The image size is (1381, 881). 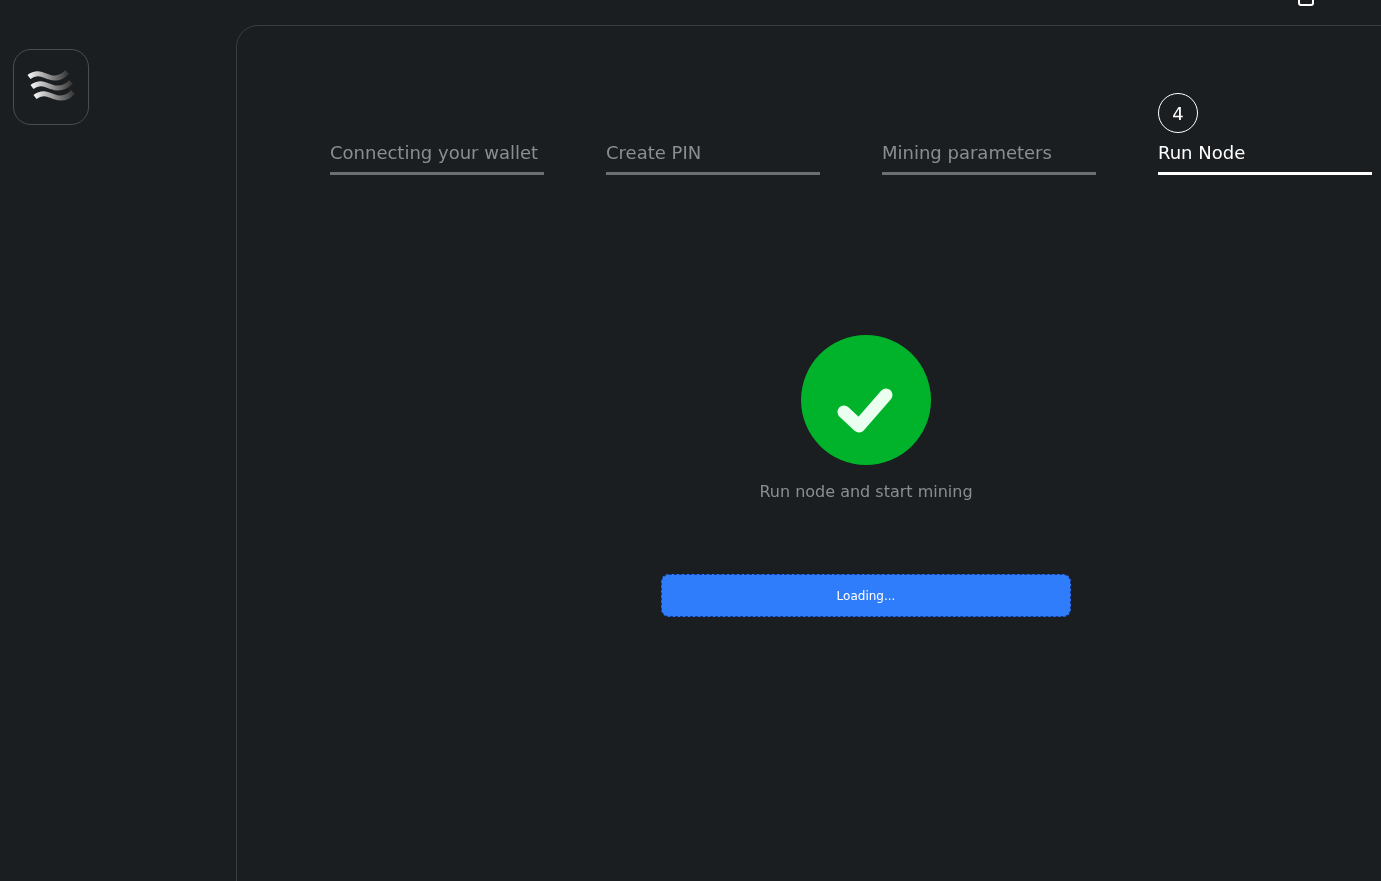 I want to click on app-logo, so click(x=51, y=87).